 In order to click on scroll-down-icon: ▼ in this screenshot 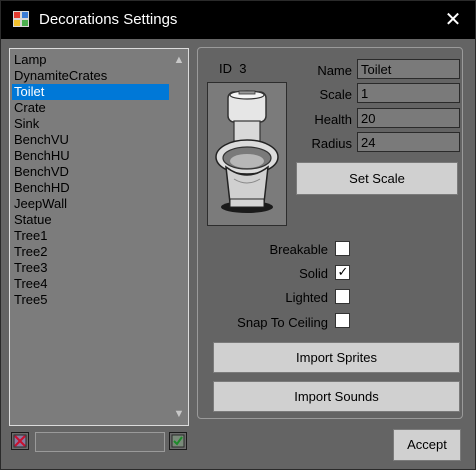, I will do `click(179, 414)`.